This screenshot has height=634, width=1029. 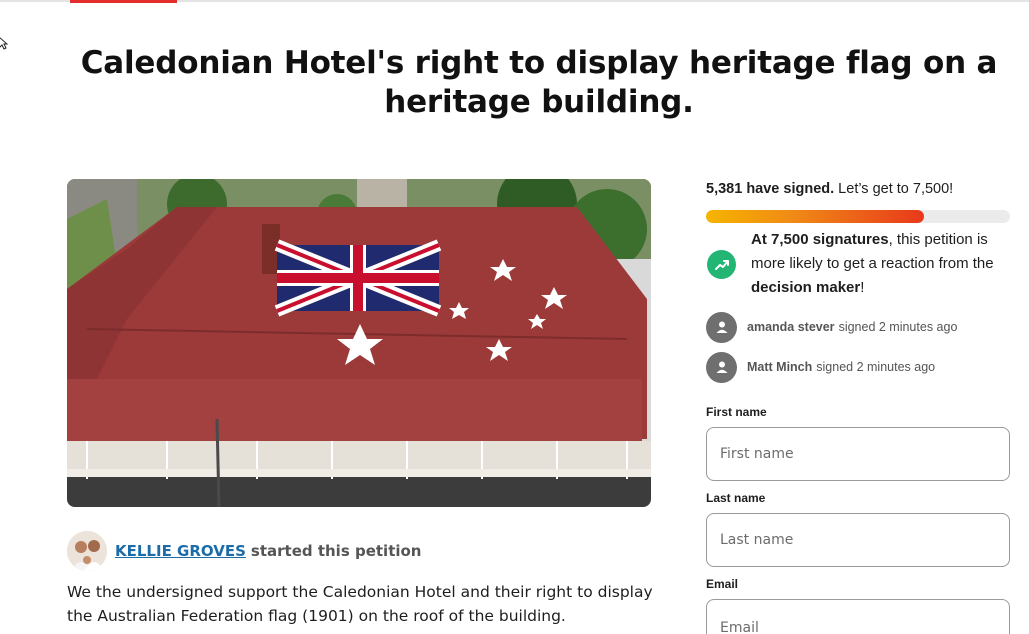 What do you see at coordinates (736, 412) in the screenshot?
I see `first-name-label: First name` at bounding box center [736, 412].